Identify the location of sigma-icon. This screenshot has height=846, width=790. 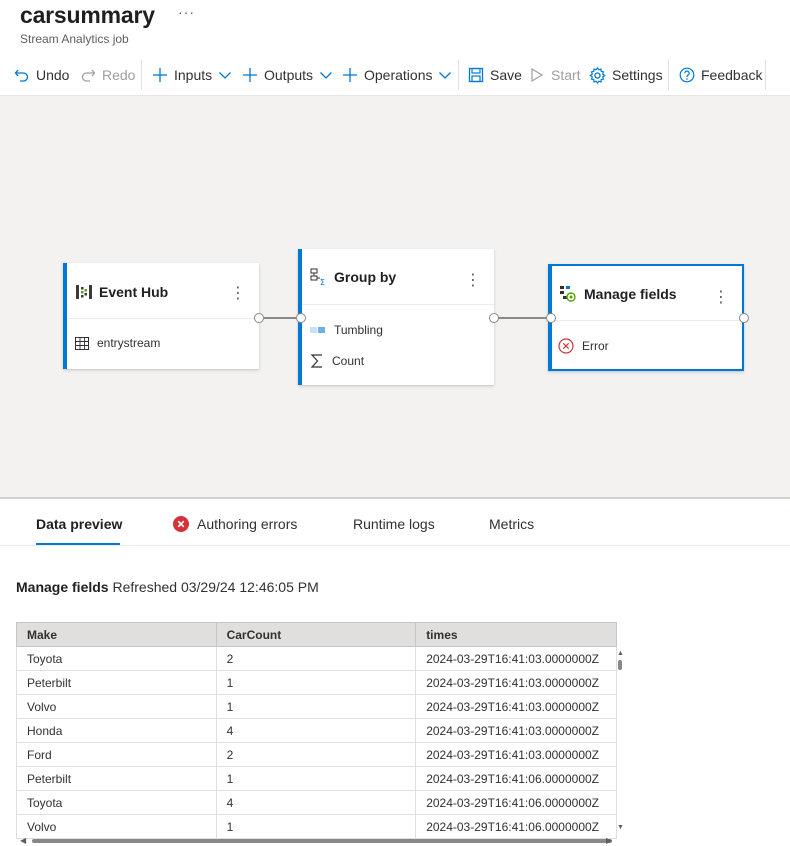
(316, 361).